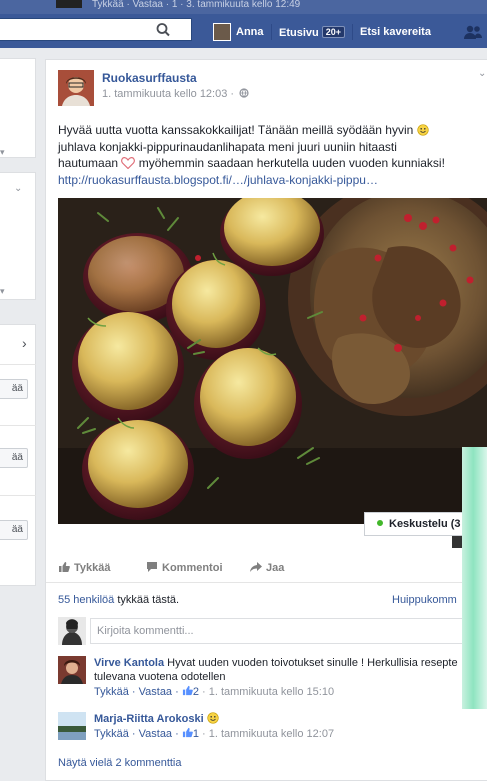 The height and width of the screenshot is (781, 487). I want to click on chat-label: Keskustelu (3, so click(425, 524).